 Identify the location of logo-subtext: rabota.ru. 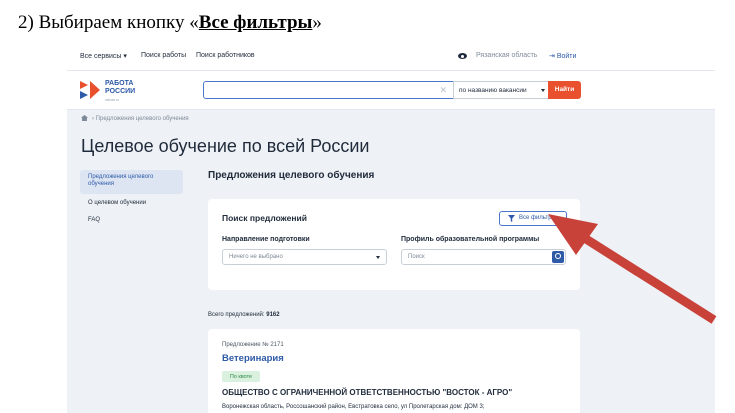
(112, 100).